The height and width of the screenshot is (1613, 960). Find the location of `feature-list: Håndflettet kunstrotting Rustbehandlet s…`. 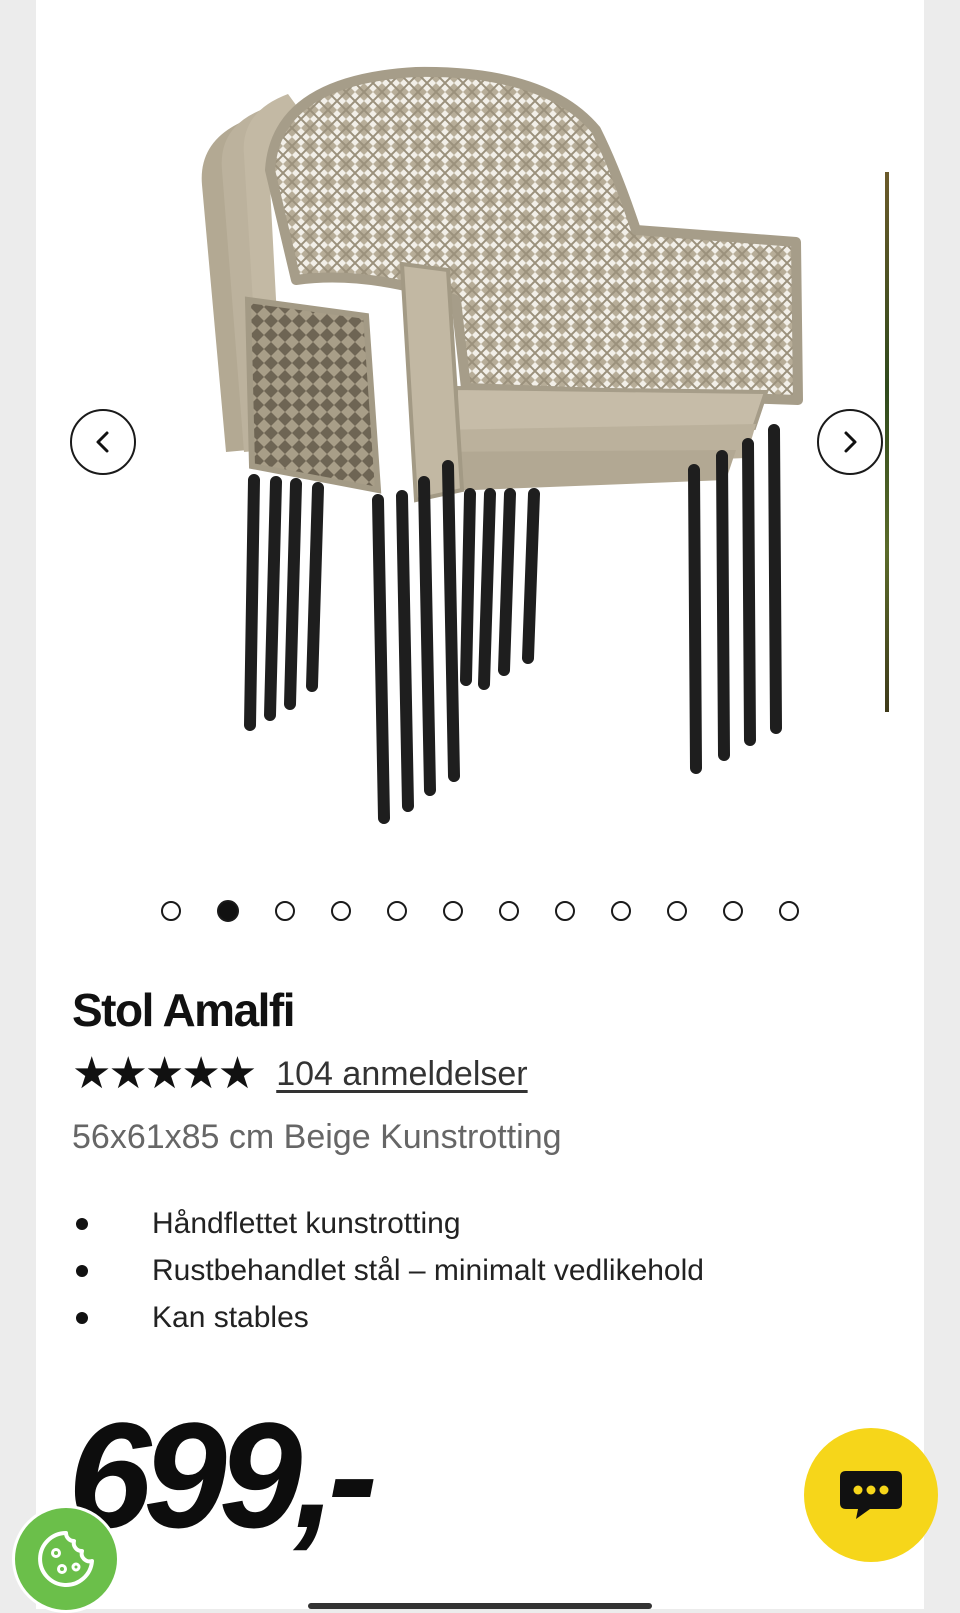

feature-list: Håndflettet kunstrotting Rustbehandlet s… is located at coordinates (390, 1270).